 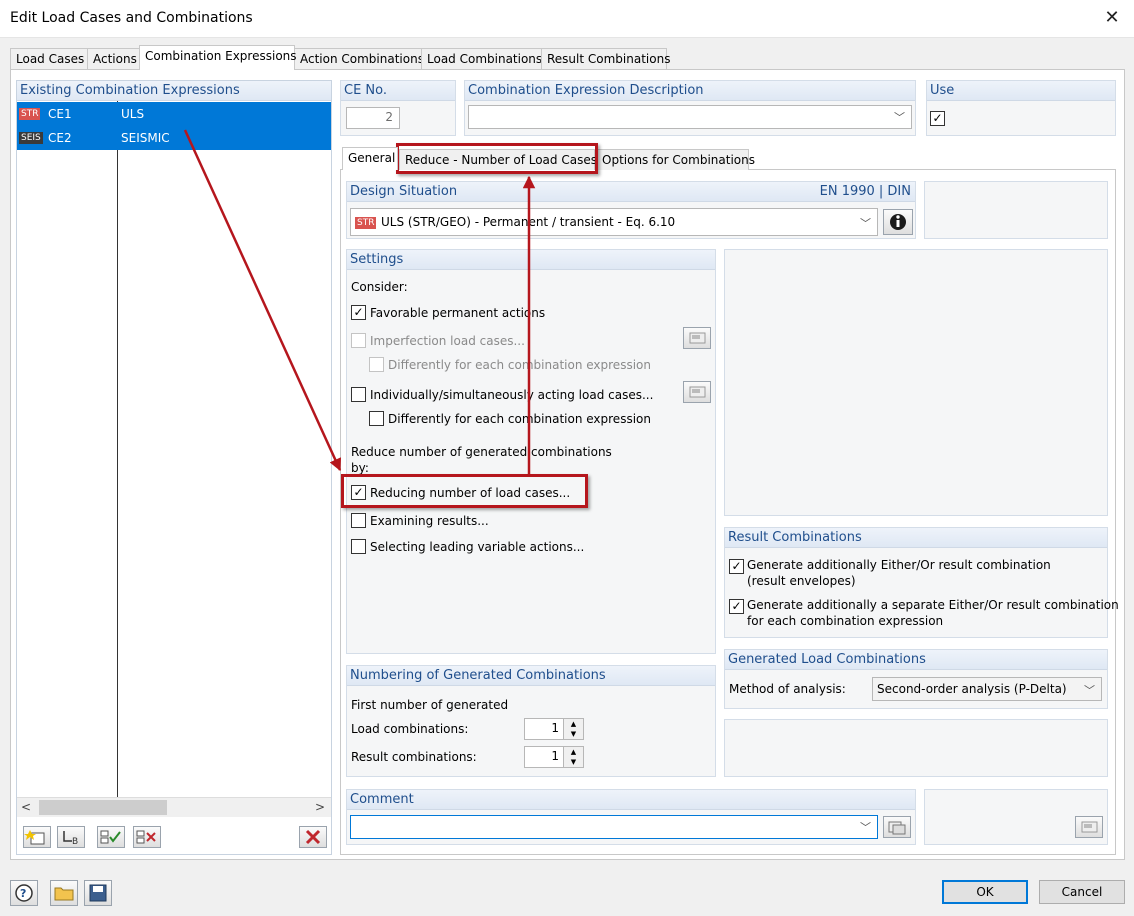 What do you see at coordinates (373, 118) in the screenshot?
I see `ce-no-field: 2` at bounding box center [373, 118].